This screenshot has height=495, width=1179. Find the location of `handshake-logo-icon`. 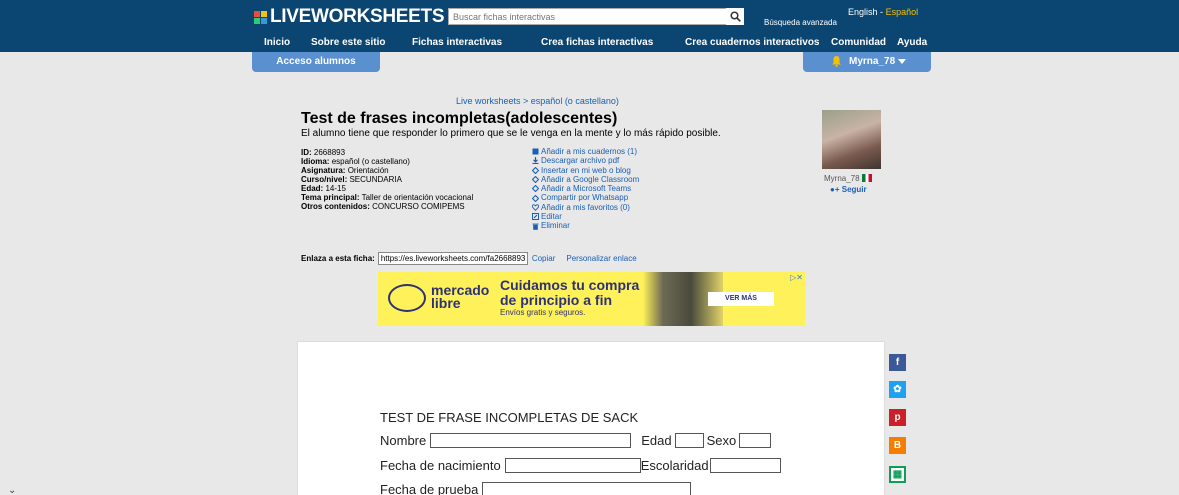

handshake-logo-icon is located at coordinates (407, 298).